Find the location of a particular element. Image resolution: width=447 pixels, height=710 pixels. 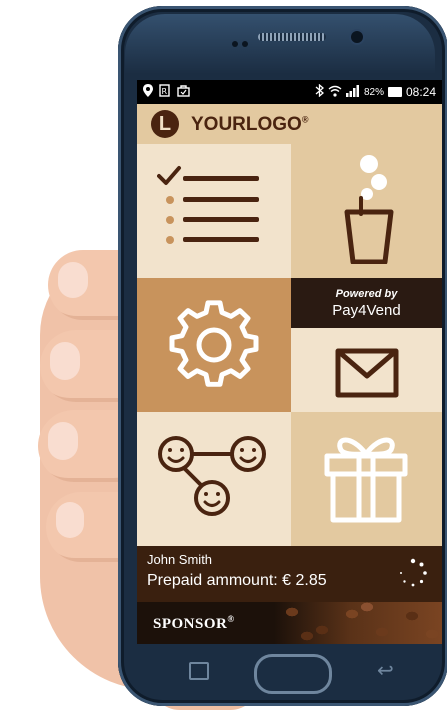

logo-registered: ® is located at coordinates (305, 119).